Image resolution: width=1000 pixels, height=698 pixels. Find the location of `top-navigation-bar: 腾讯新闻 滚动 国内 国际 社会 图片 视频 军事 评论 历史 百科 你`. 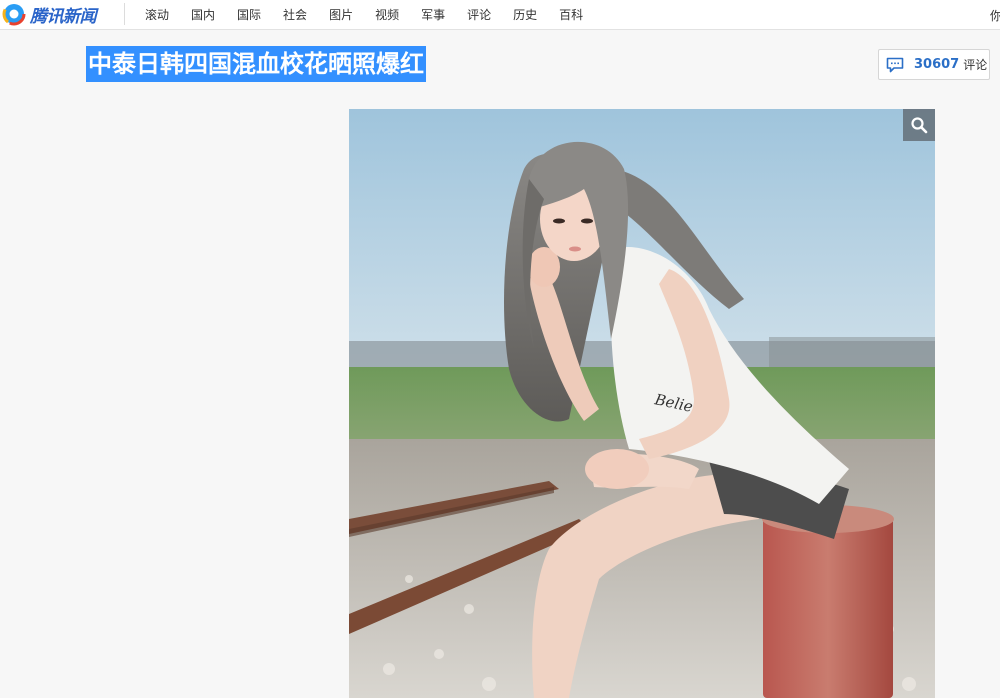

top-navigation-bar: 腾讯新闻 滚动 国内 国际 社会 图片 视频 军事 评论 历史 百科 你 is located at coordinates (500, 15).